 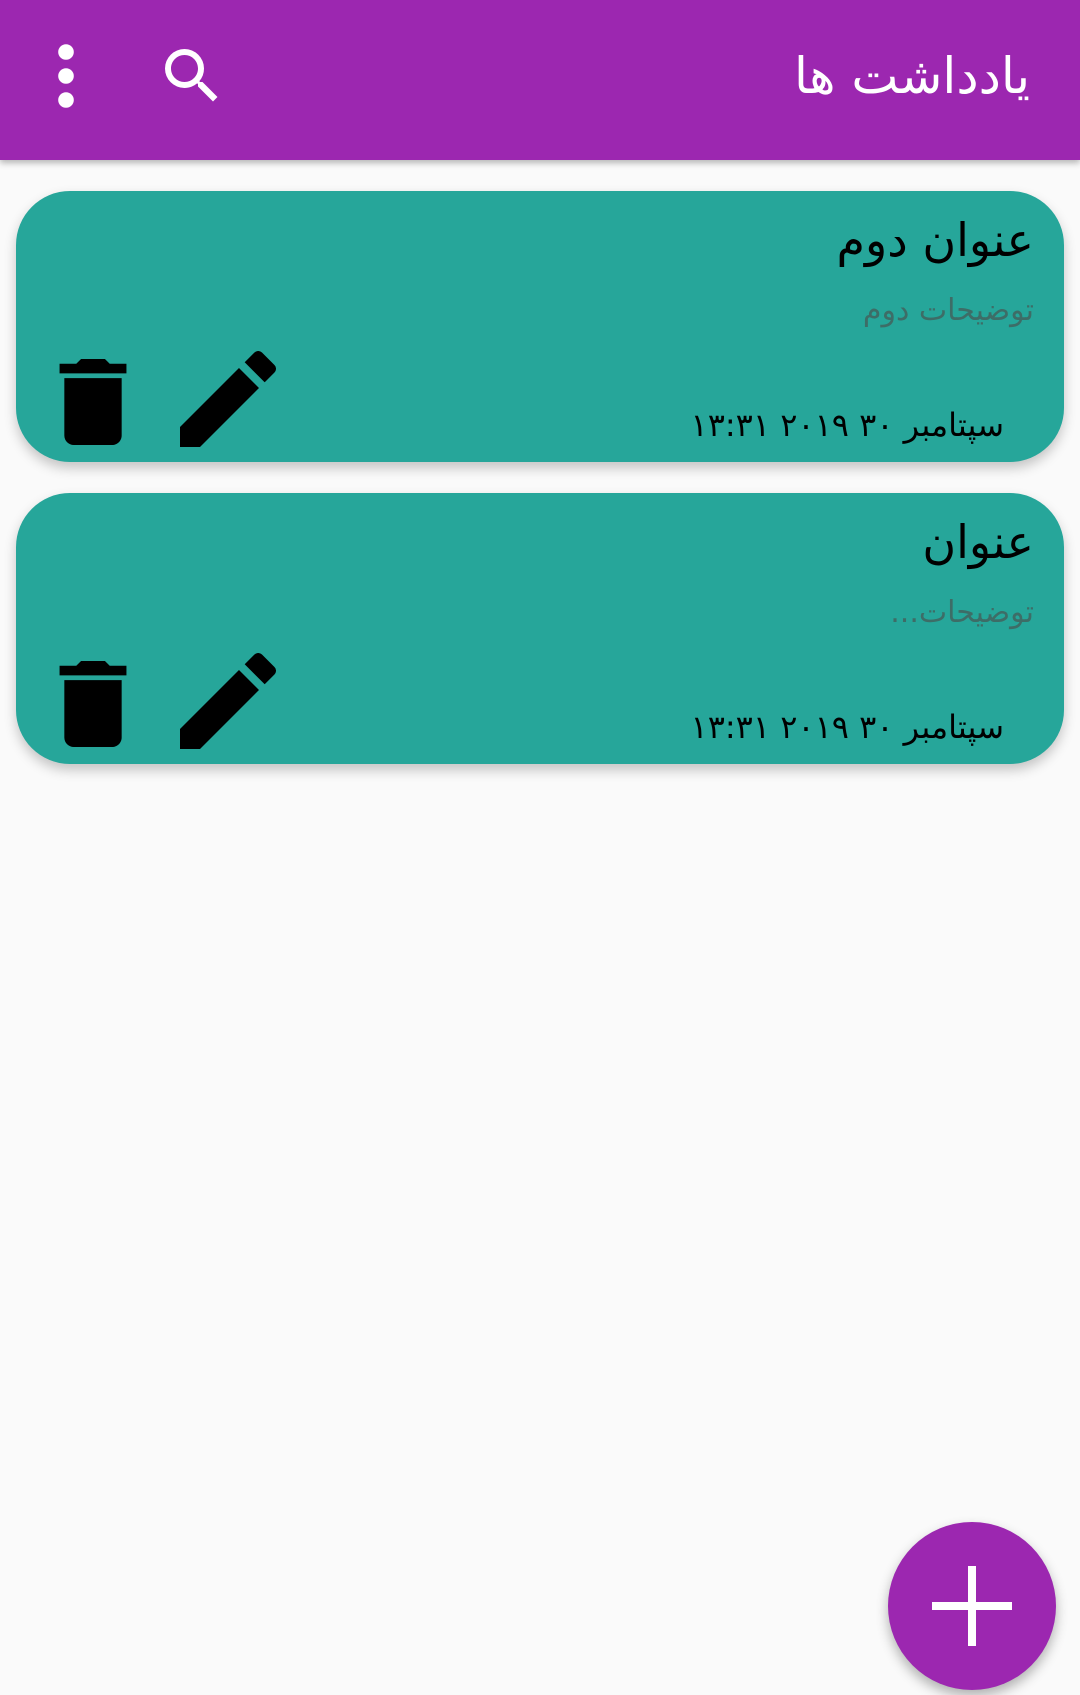 What do you see at coordinates (948, 310) in the screenshot?
I see `note-description: توضیحات دوم` at bounding box center [948, 310].